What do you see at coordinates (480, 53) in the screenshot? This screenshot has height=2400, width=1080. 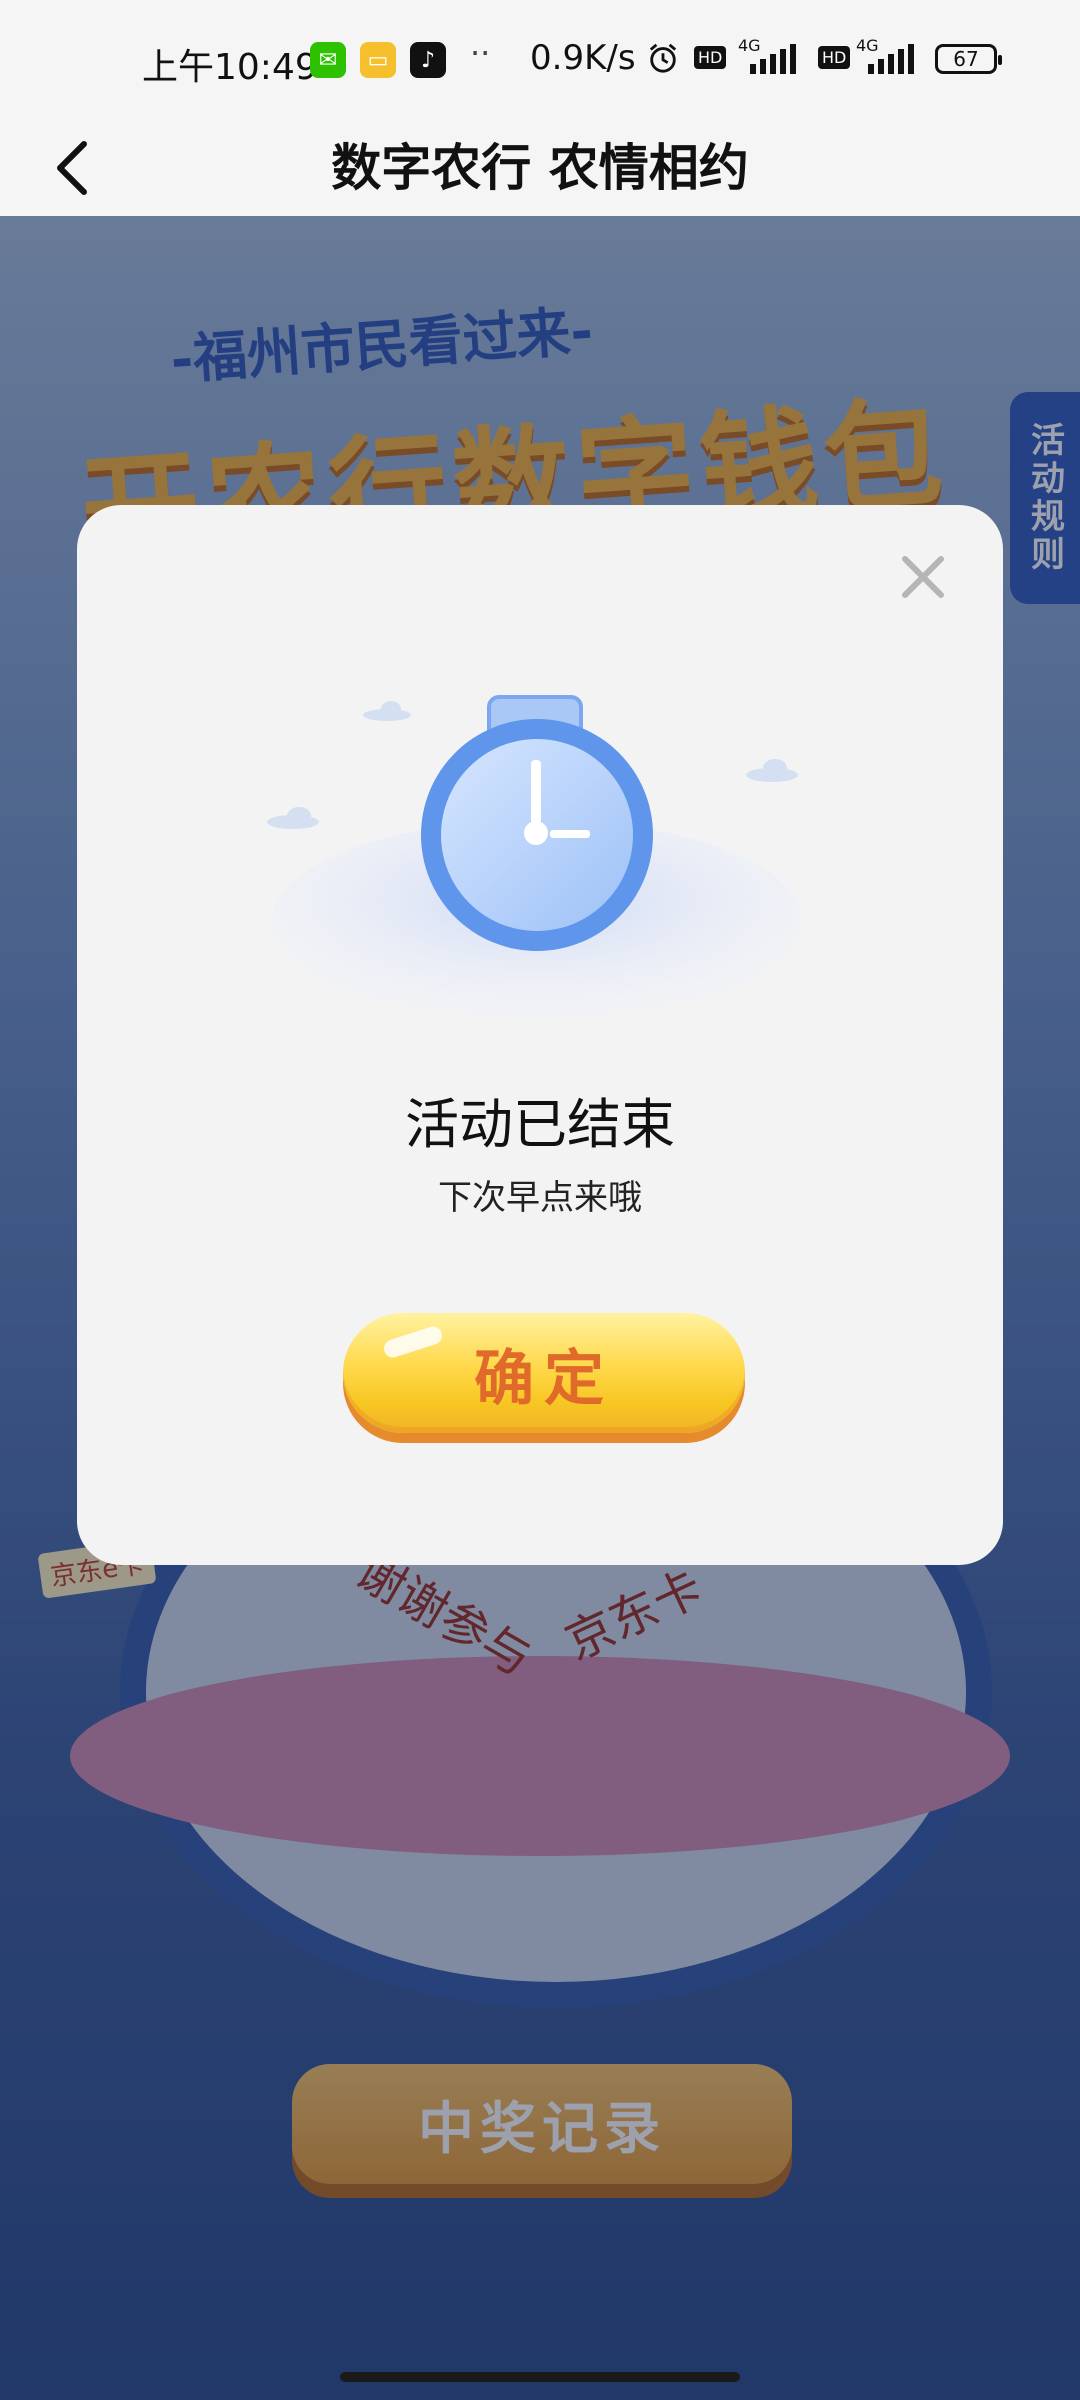 I see `more-notifications-icon: ··` at bounding box center [480, 53].